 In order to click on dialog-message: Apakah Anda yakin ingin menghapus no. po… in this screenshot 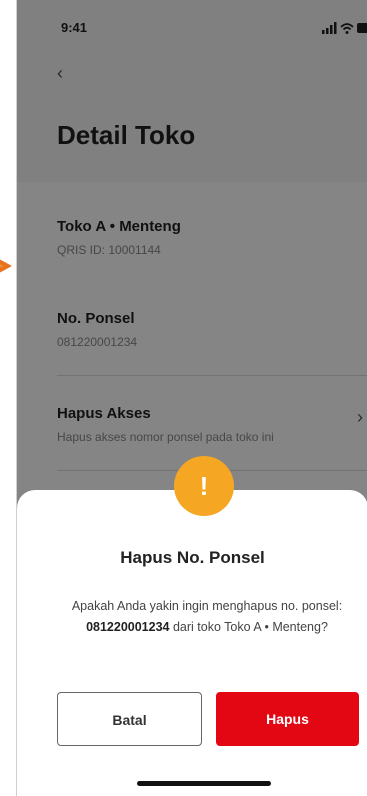, I will do `click(207, 617)`.